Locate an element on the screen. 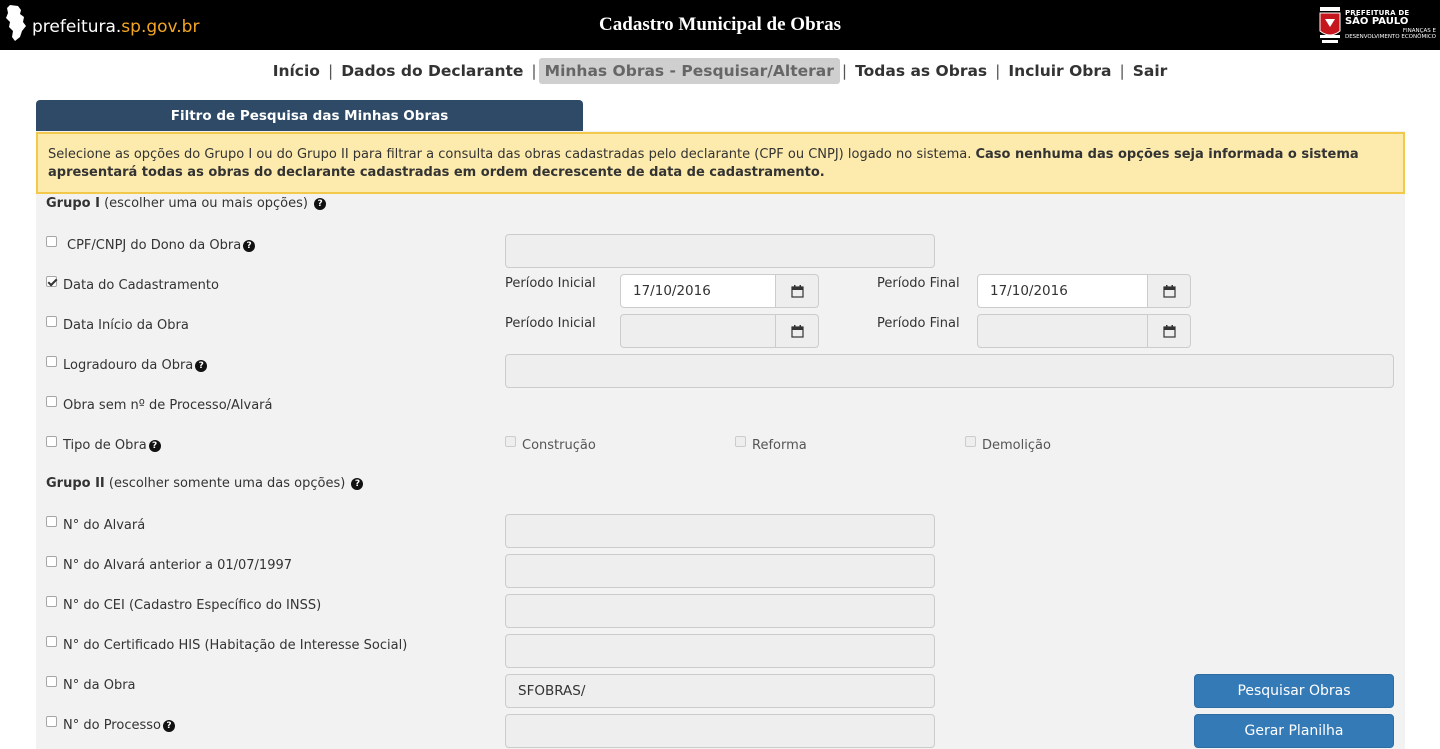 This screenshot has width=1440, height=749. alvara-option: N° do Alvará is located at coordinates (96, 524).